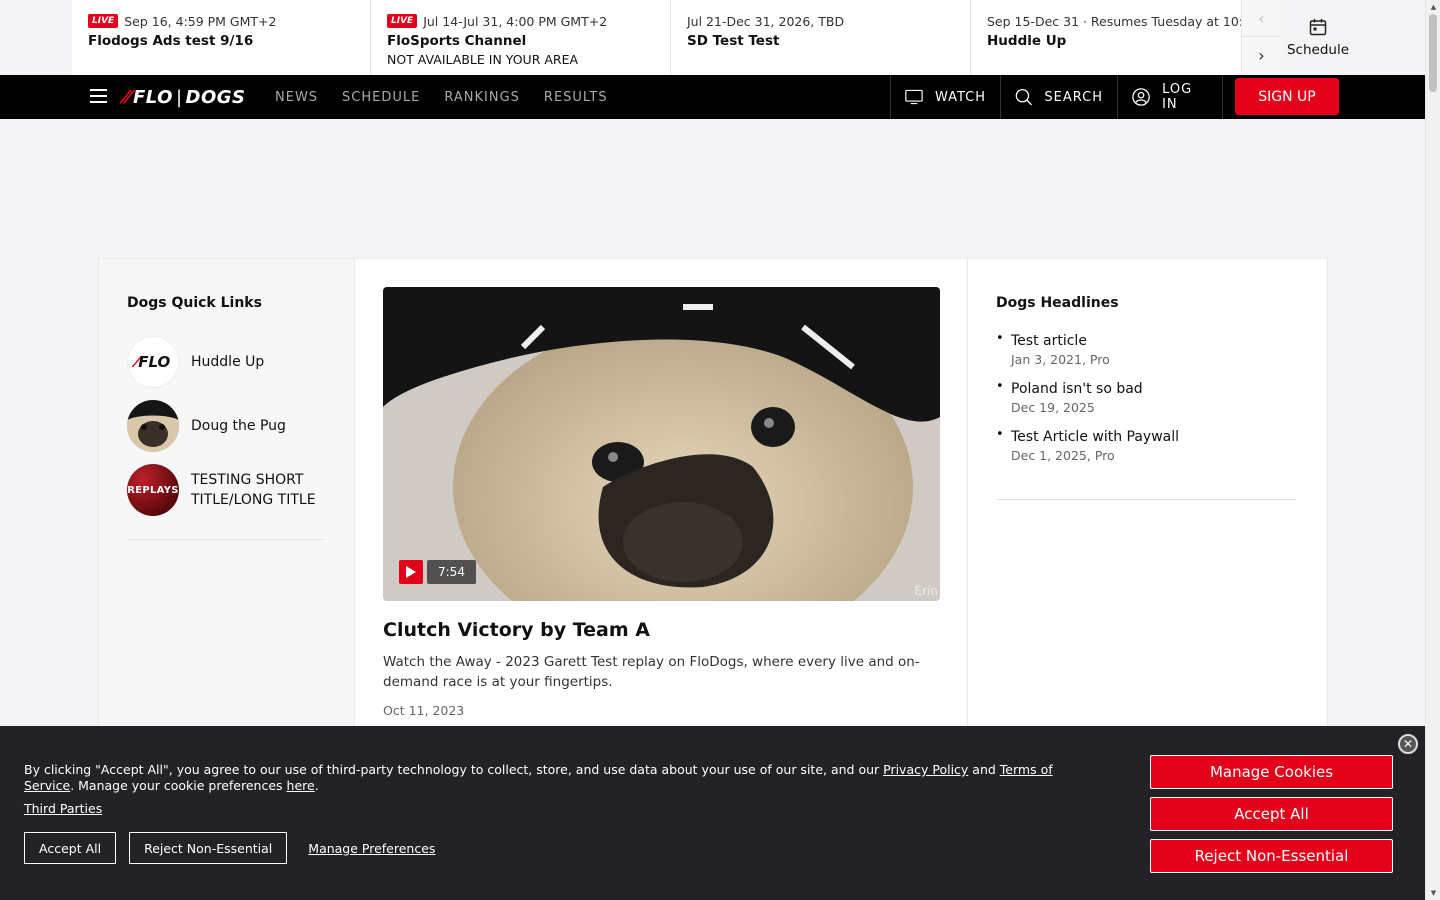  What do you see at coordinates (1060, 359) in the screenshot?
I see `headline-meta: Jan 3, 2021, Pro` at bounding box center [1060, 359].